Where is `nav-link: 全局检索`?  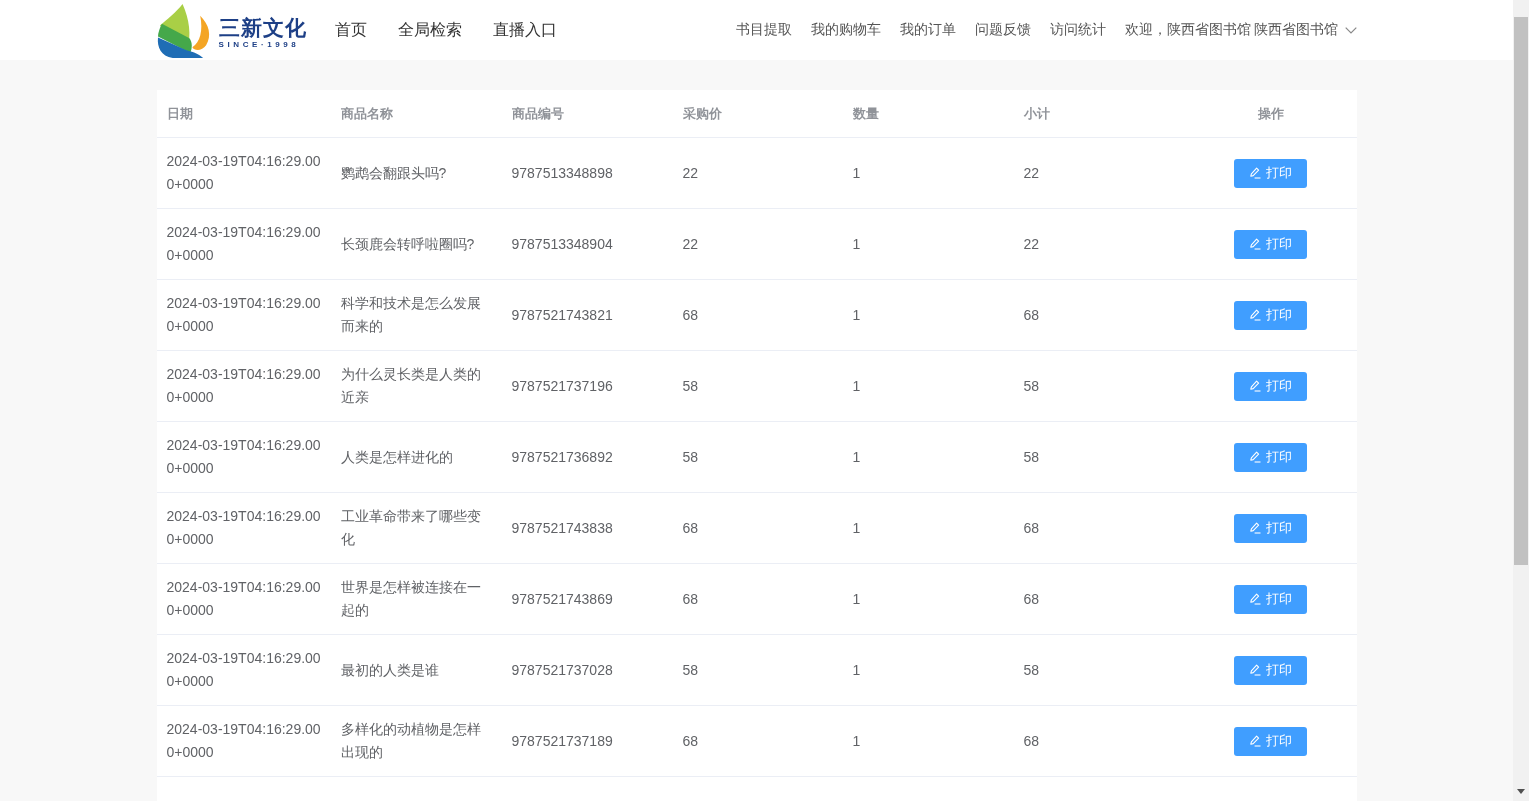
nav-link: 全局检索 is located at coordinates (429, 30).